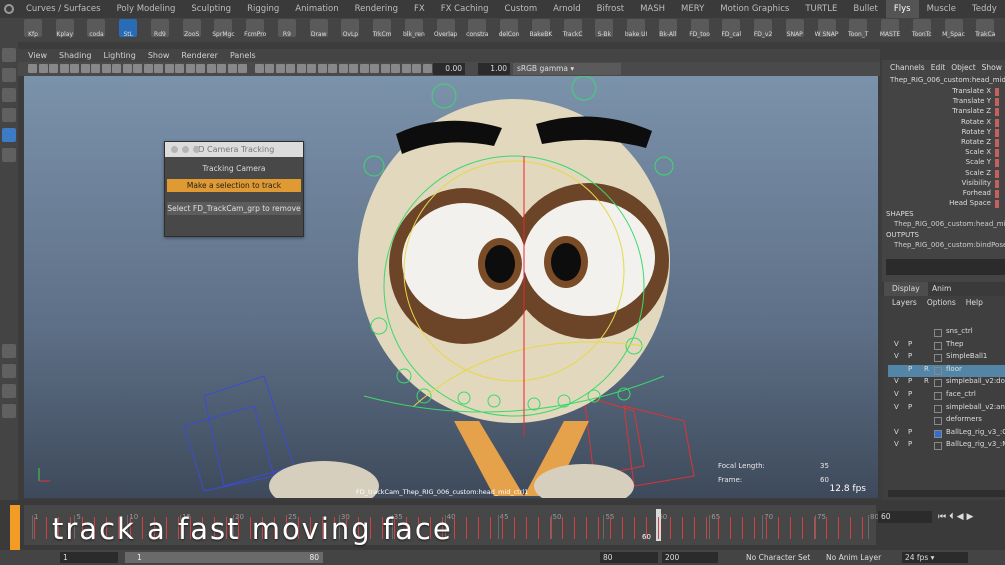 This screenshot has height=565, width=1005. Describe the element at coordinates (263, 9) in the screenshot. I see `shelf-tab-rigging: Rigging` at that location.